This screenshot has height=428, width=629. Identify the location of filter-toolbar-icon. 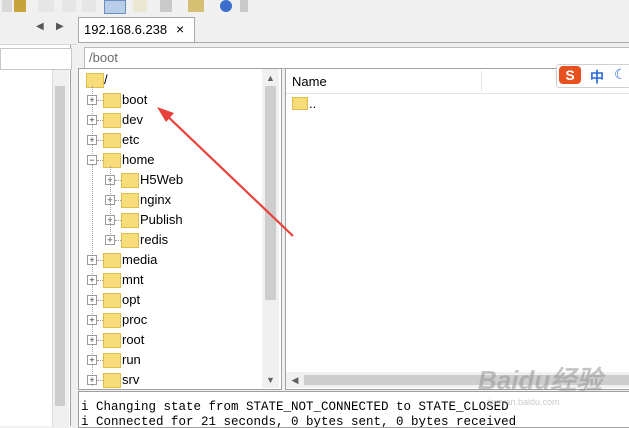
(166, 6).